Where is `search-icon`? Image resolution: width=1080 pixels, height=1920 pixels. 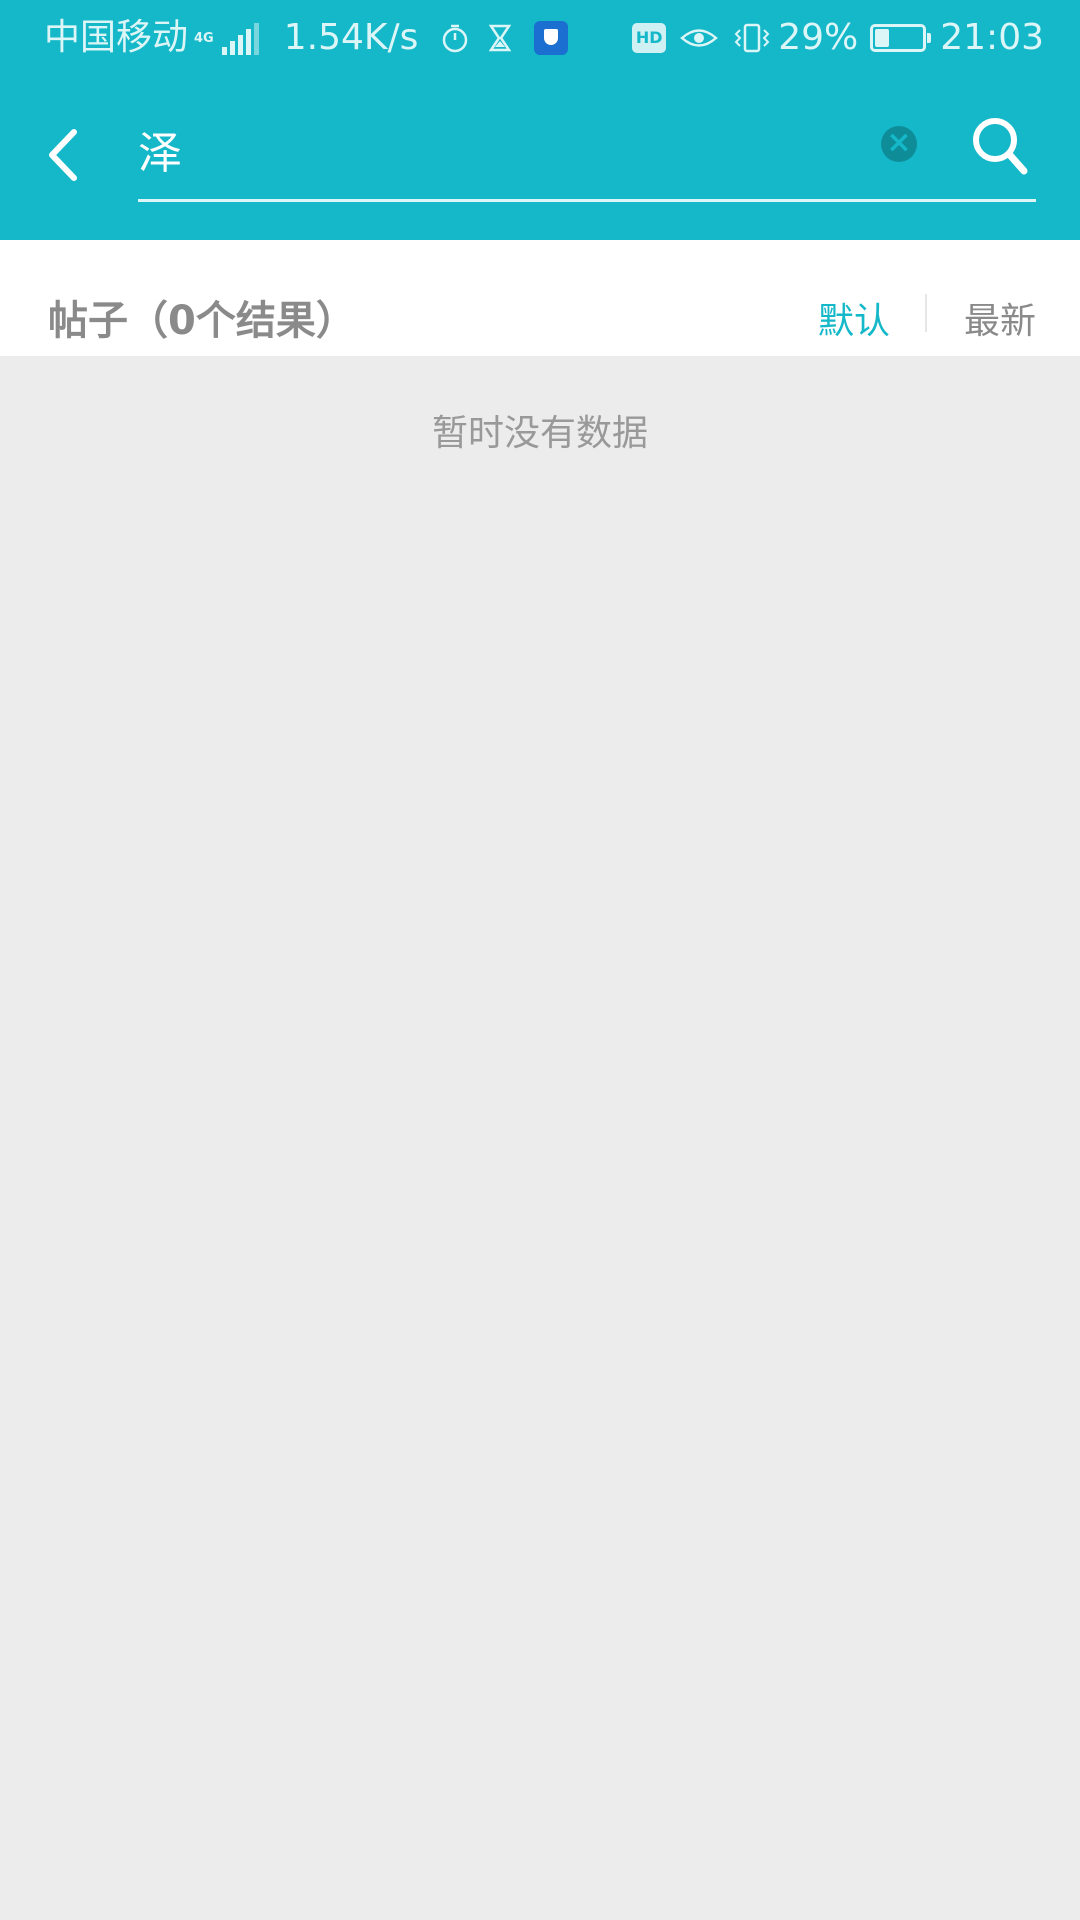
search-icon is located at coordinates (1000, 146).